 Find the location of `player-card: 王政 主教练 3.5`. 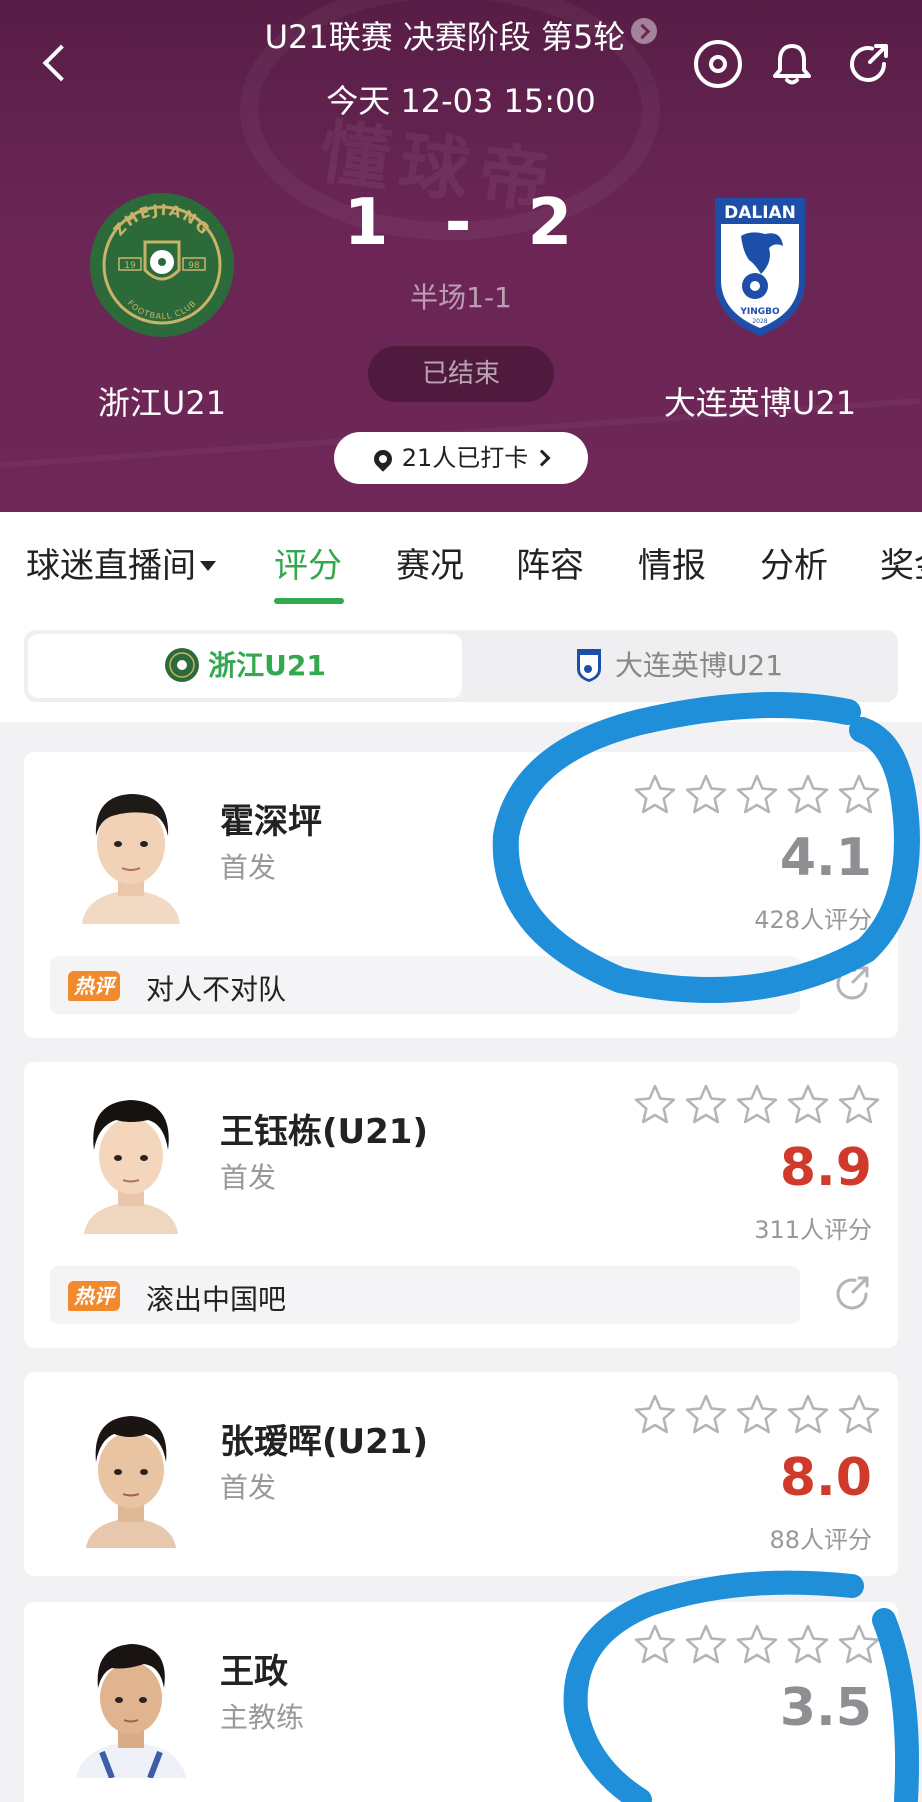

player-card: 王政 主教练 3.5 is located at coordinates (461, 1702).